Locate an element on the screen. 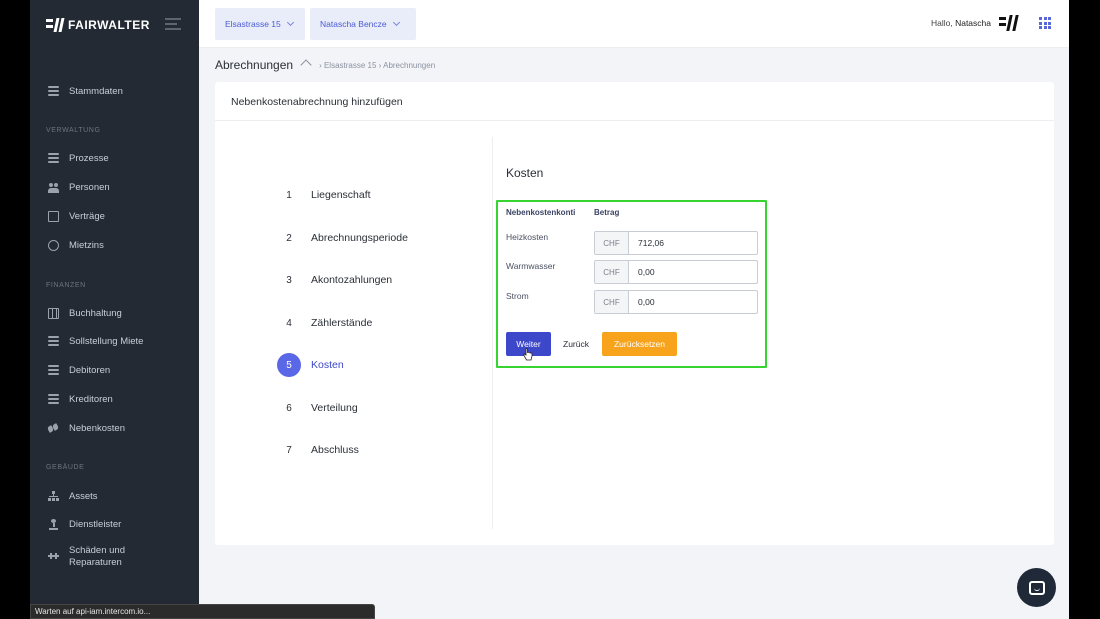 This screenshot has height=619, width=1100. amount-input-warmwasser is located at coordinates (693, 272).